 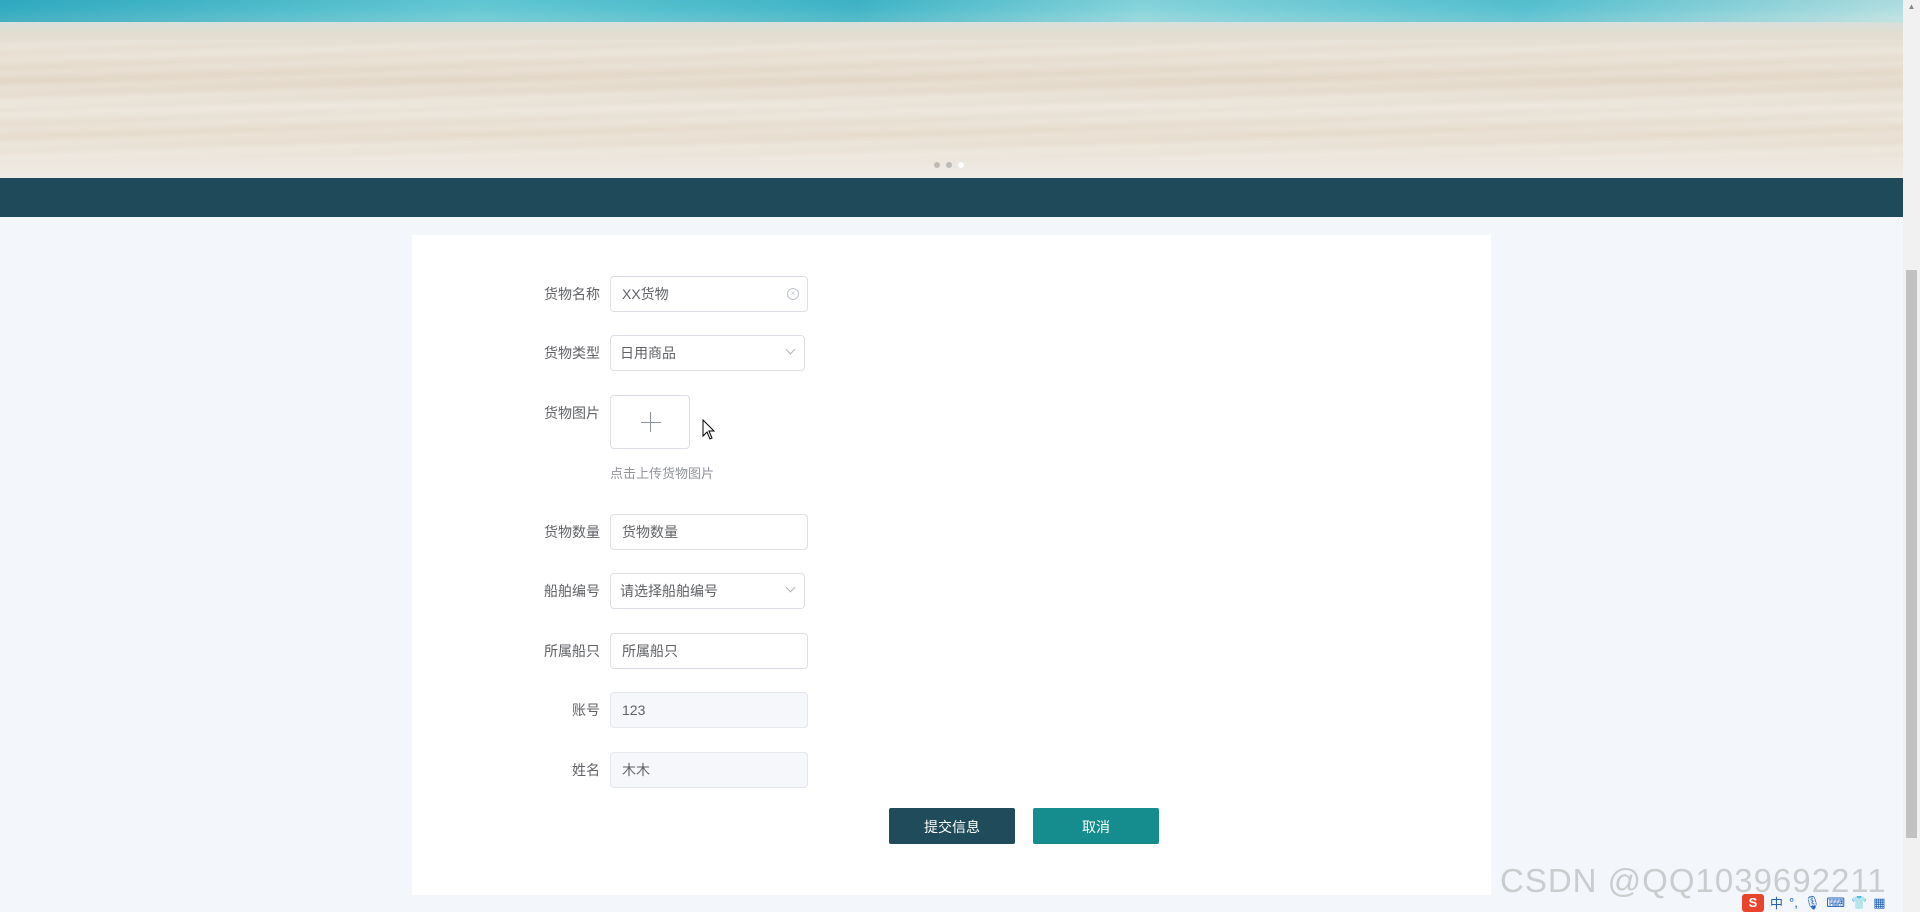 What do you see at coordinates (709, 651) in the screenshot?
I see `ship-owner-input: 所属船只` at bounding box center [709, 651].